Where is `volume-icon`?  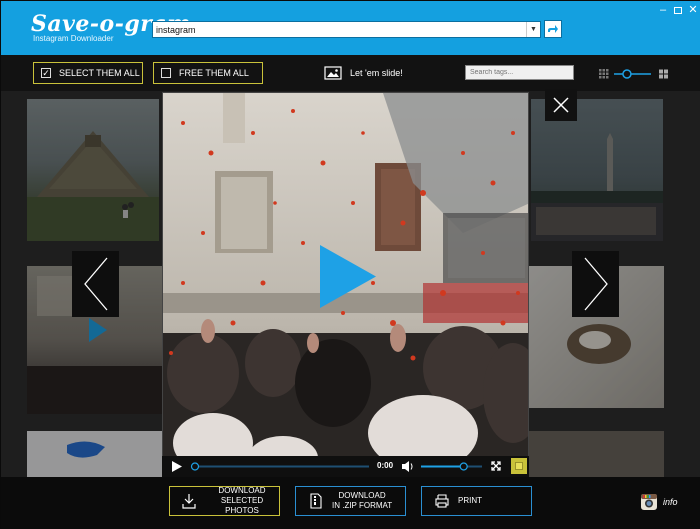 volume-icon is located at coordinates (407, 466).